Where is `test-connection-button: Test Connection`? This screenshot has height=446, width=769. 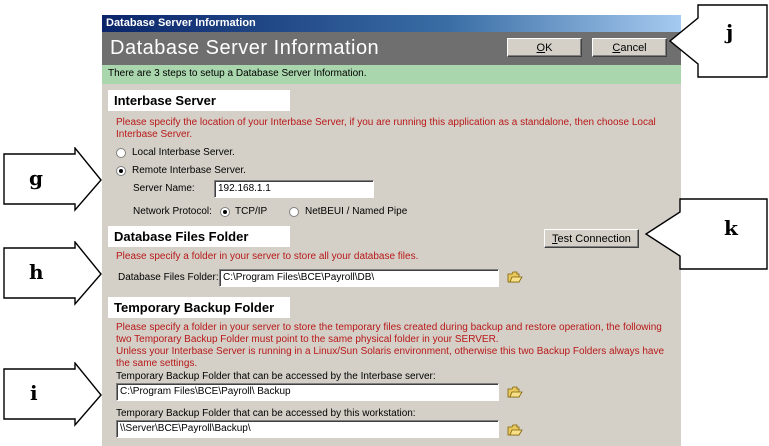
test-connection-button: Test Connection is located at coordinates (591, 238).